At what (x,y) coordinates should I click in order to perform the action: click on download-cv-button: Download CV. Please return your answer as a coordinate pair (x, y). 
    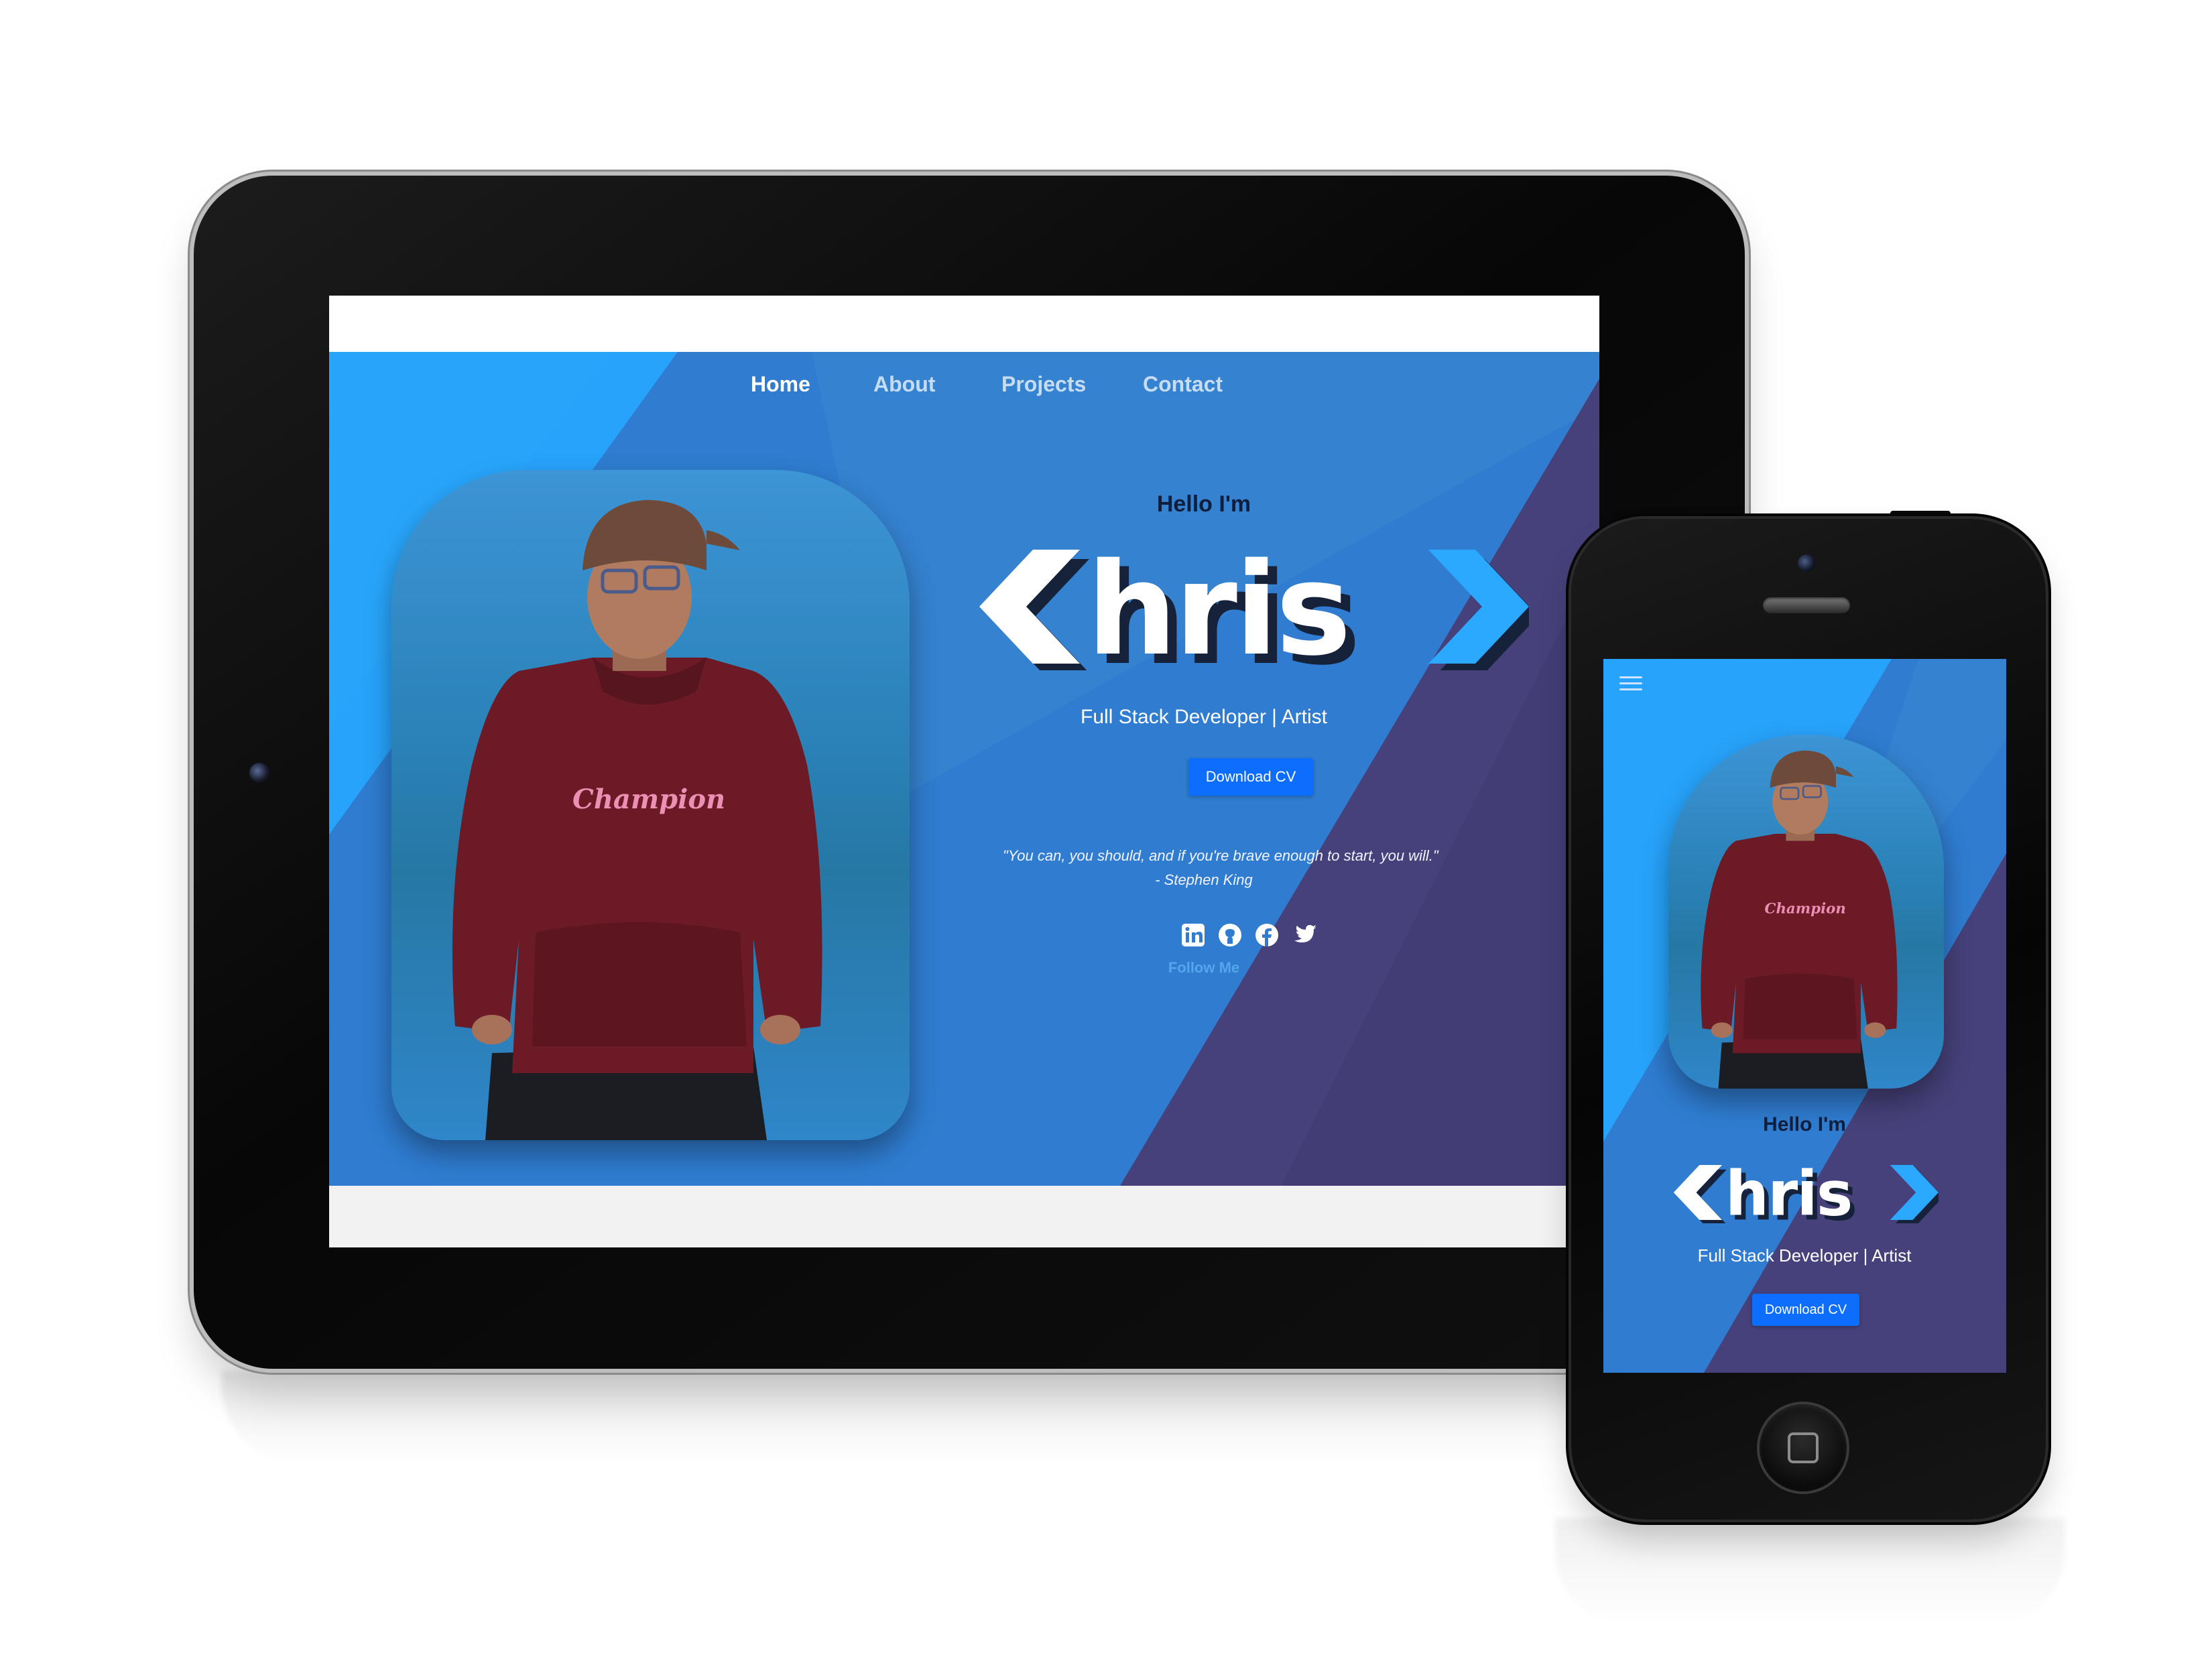
    Looking at the image, I should click on (1250, 777).